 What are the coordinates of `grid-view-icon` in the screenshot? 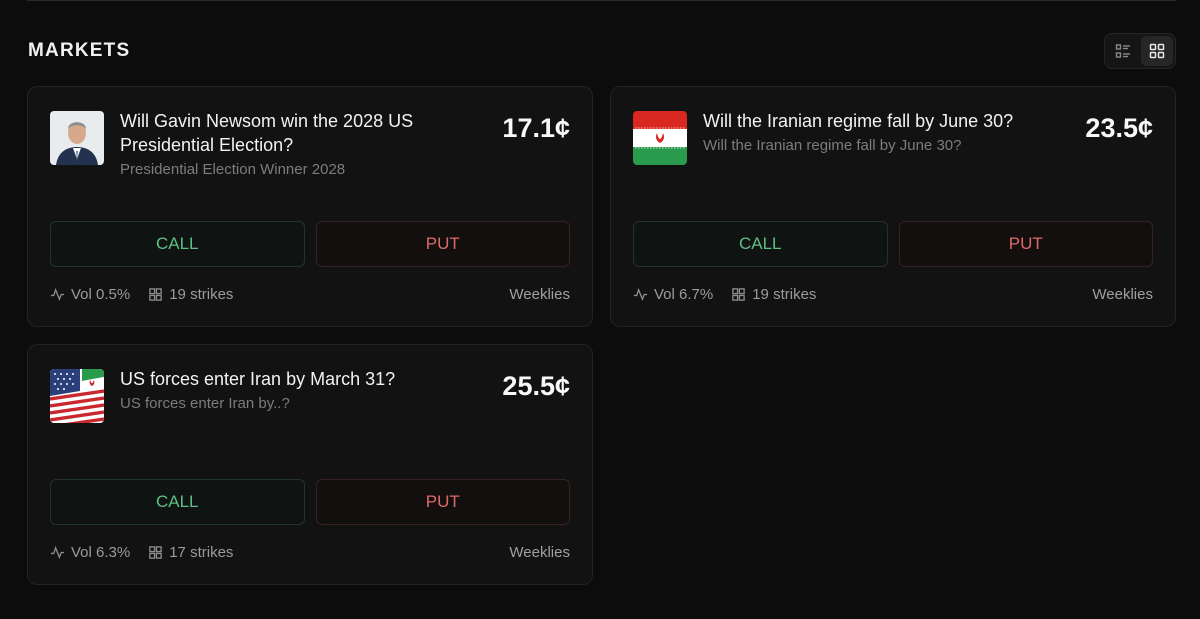 It's located at (1157, 51).